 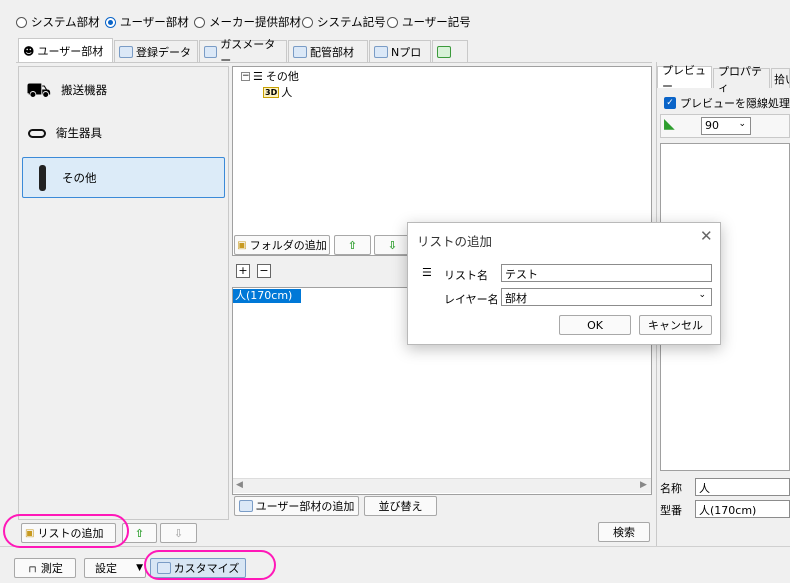 What do you see at coordinates (671, 510) in the screenshot?
I see `model-label: 型番` at bounding box center [671, 510].